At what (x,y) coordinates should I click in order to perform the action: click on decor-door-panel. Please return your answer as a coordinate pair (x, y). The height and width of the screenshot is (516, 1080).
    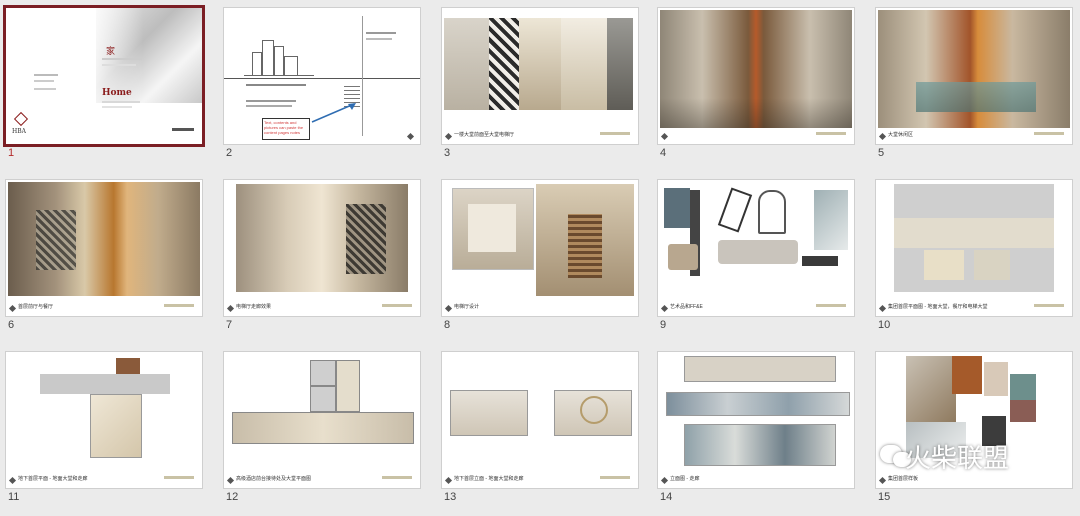
    Looking at the image, I should click on (585, 246).